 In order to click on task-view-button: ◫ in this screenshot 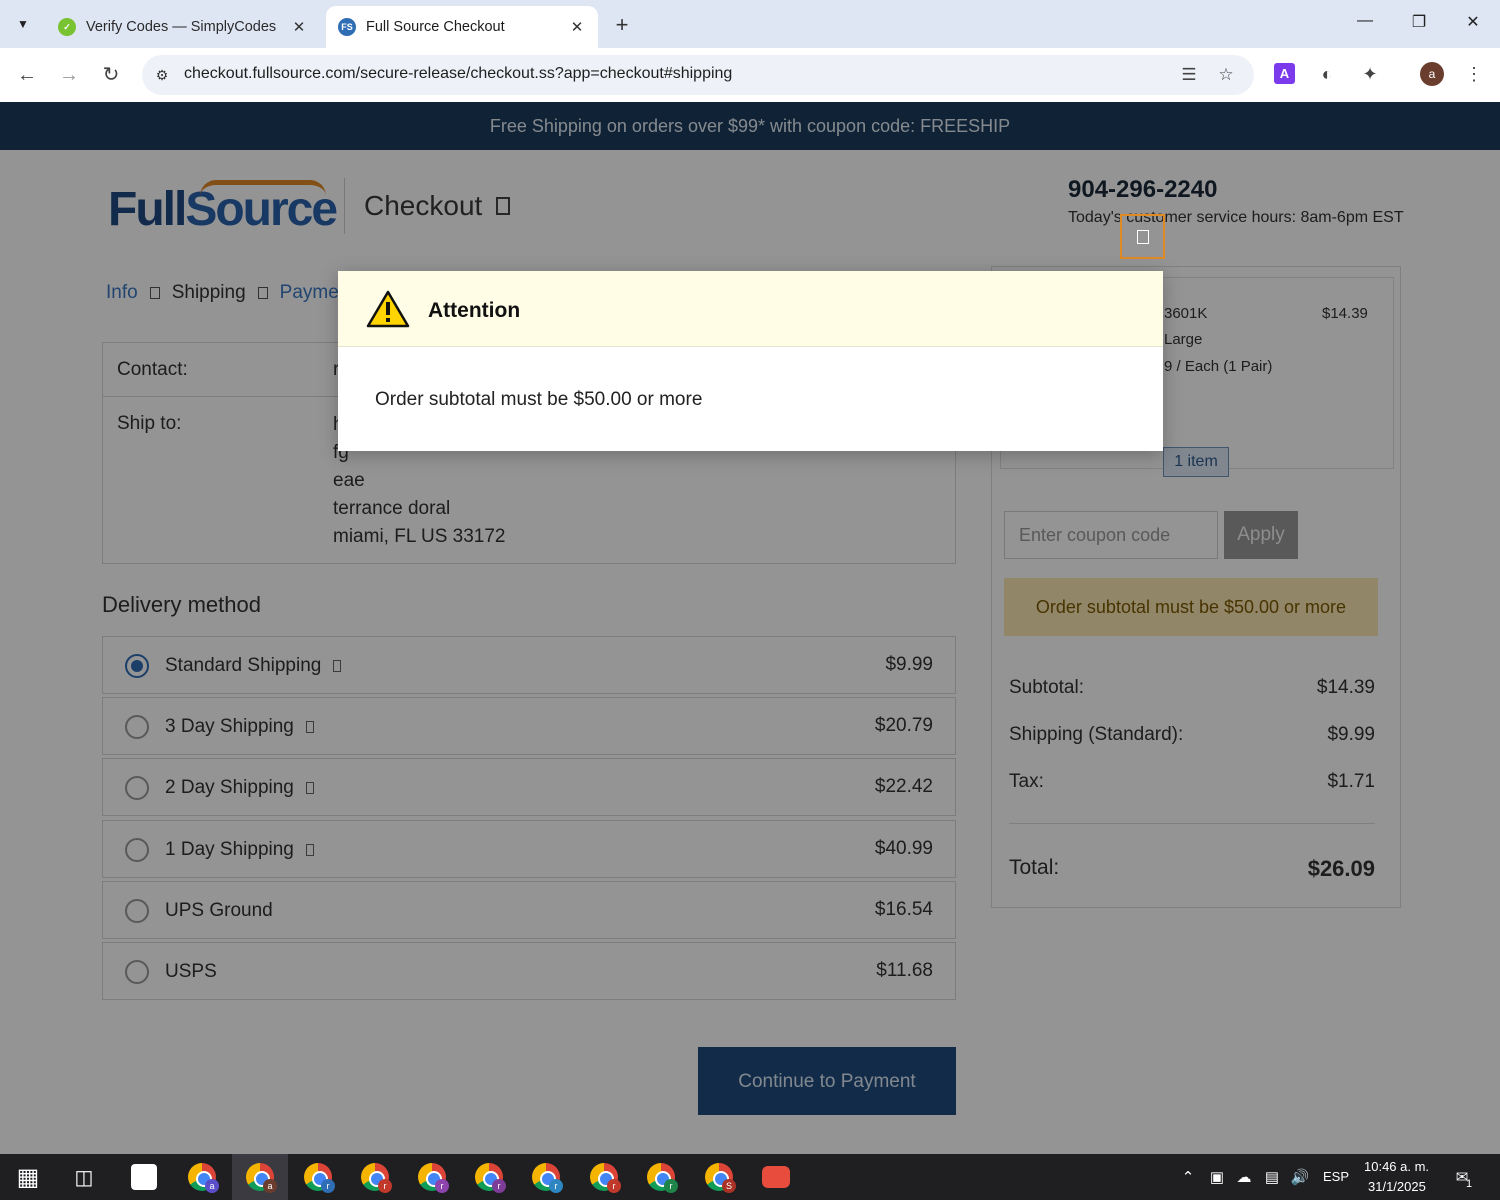, I will do `click(84, 1177)`.